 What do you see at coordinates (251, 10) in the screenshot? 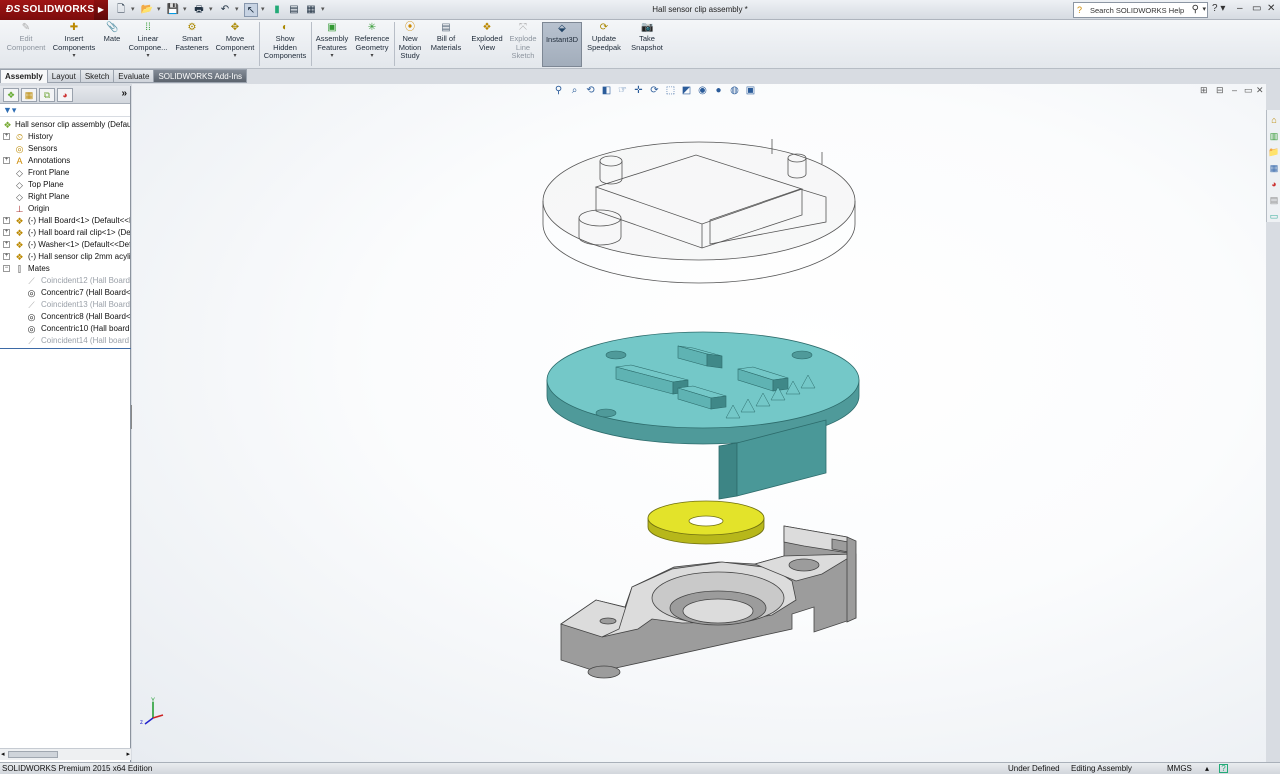
I see `select-cursor-icon: ↖` at bounding box center [251, 10].